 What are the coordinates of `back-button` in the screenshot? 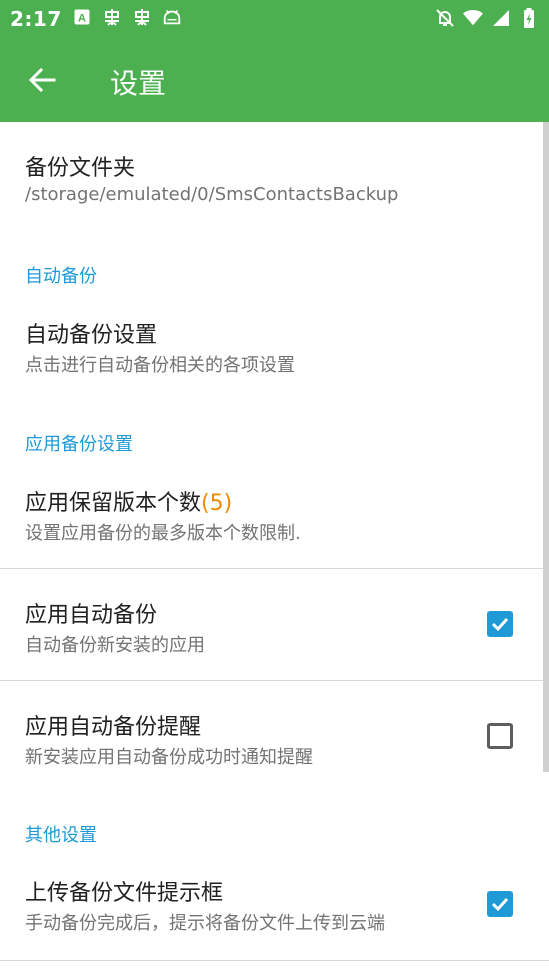 It's located at (42, 80).